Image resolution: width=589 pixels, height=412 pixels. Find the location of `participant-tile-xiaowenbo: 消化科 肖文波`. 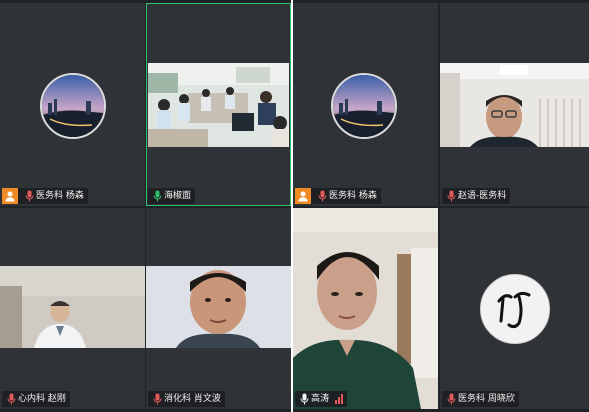

participant-tile-xiaowenbo: 消化科 肖文波 is located at coordinates (218, 308).